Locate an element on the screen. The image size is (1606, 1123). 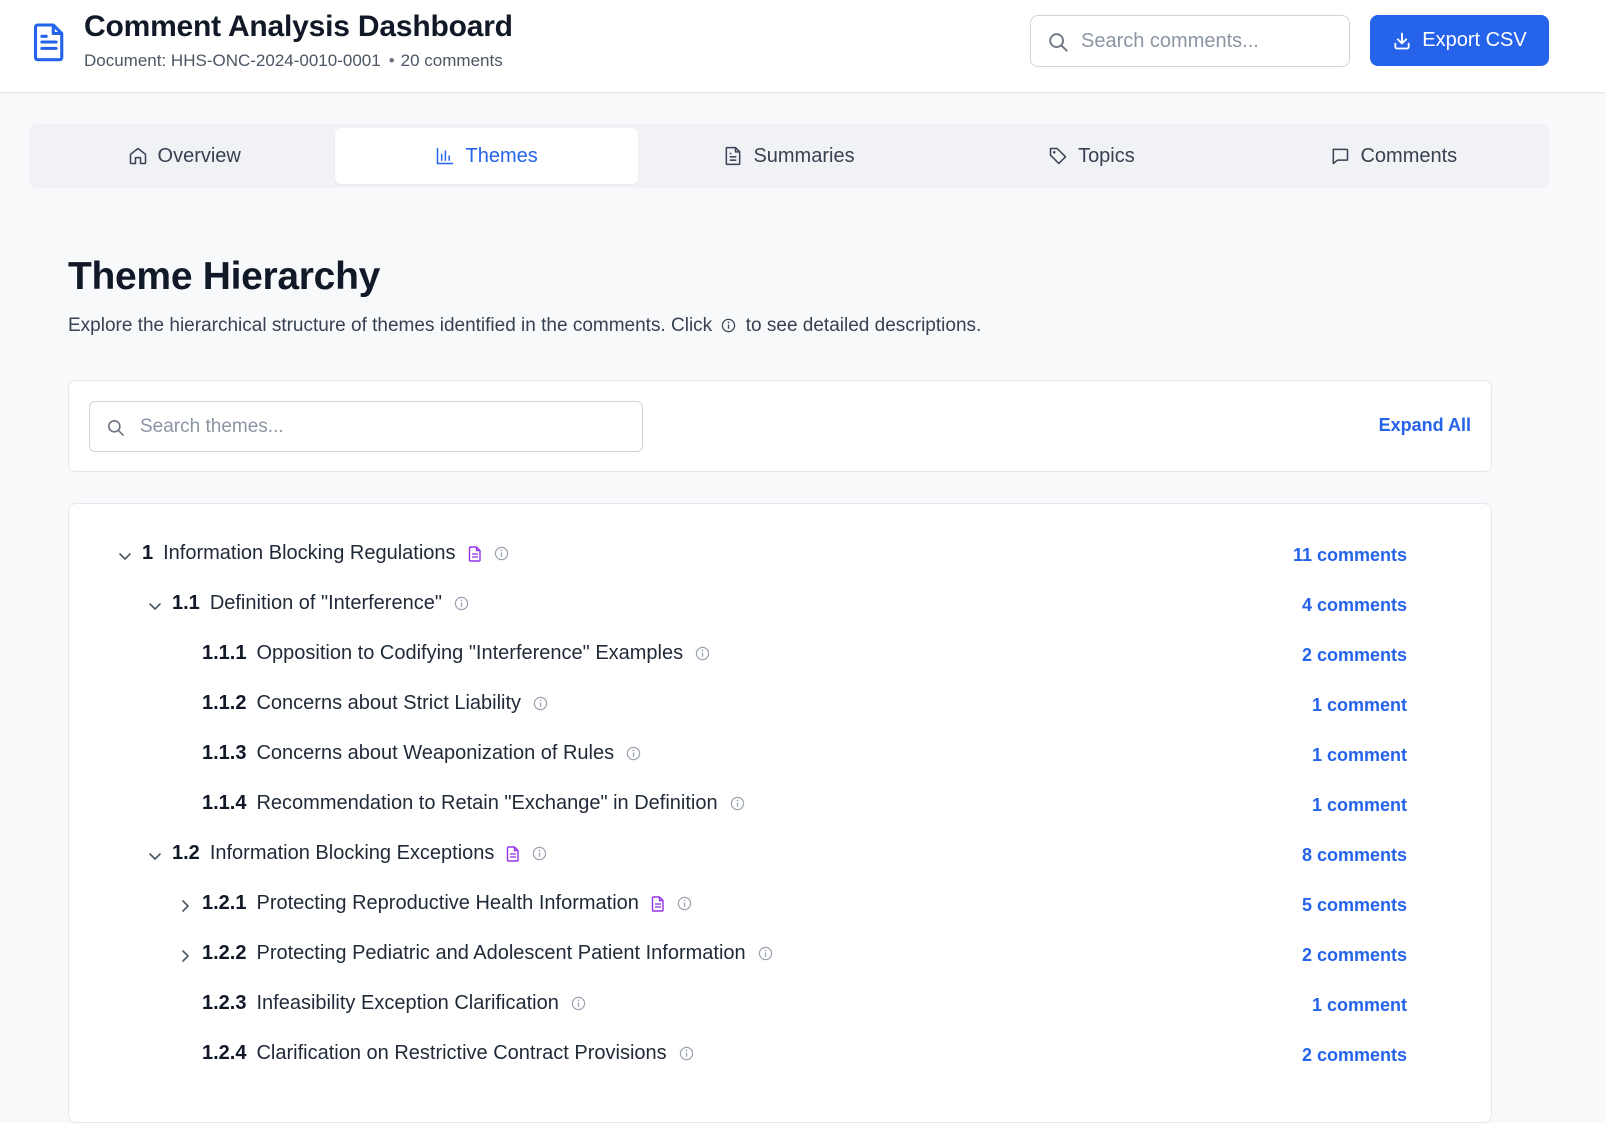
export-csv-button: Export CSV is located at coordinates (1459, 40).